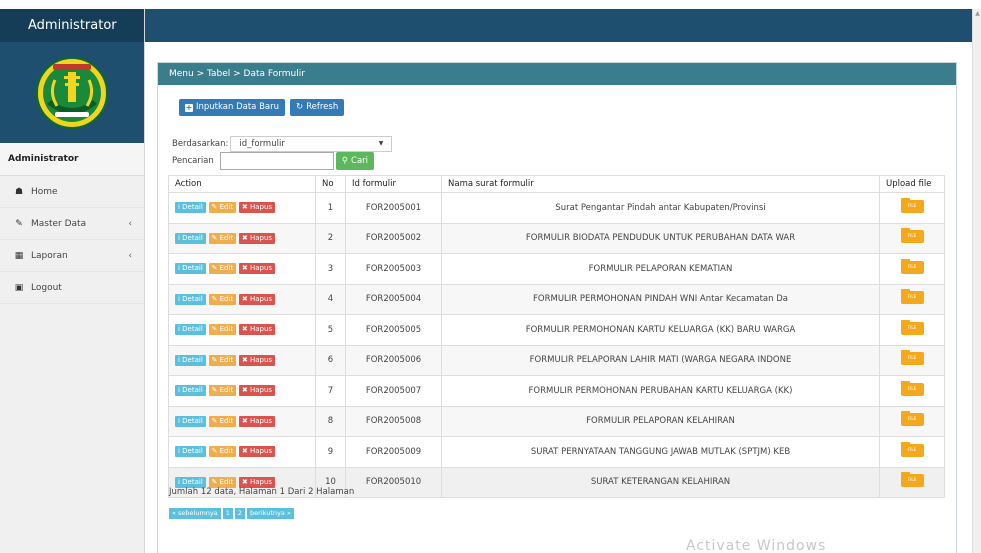 The width and height of the screenshot is (981, 553). I want to click on filter-select: id_formulir ▼, so click(311, 144).